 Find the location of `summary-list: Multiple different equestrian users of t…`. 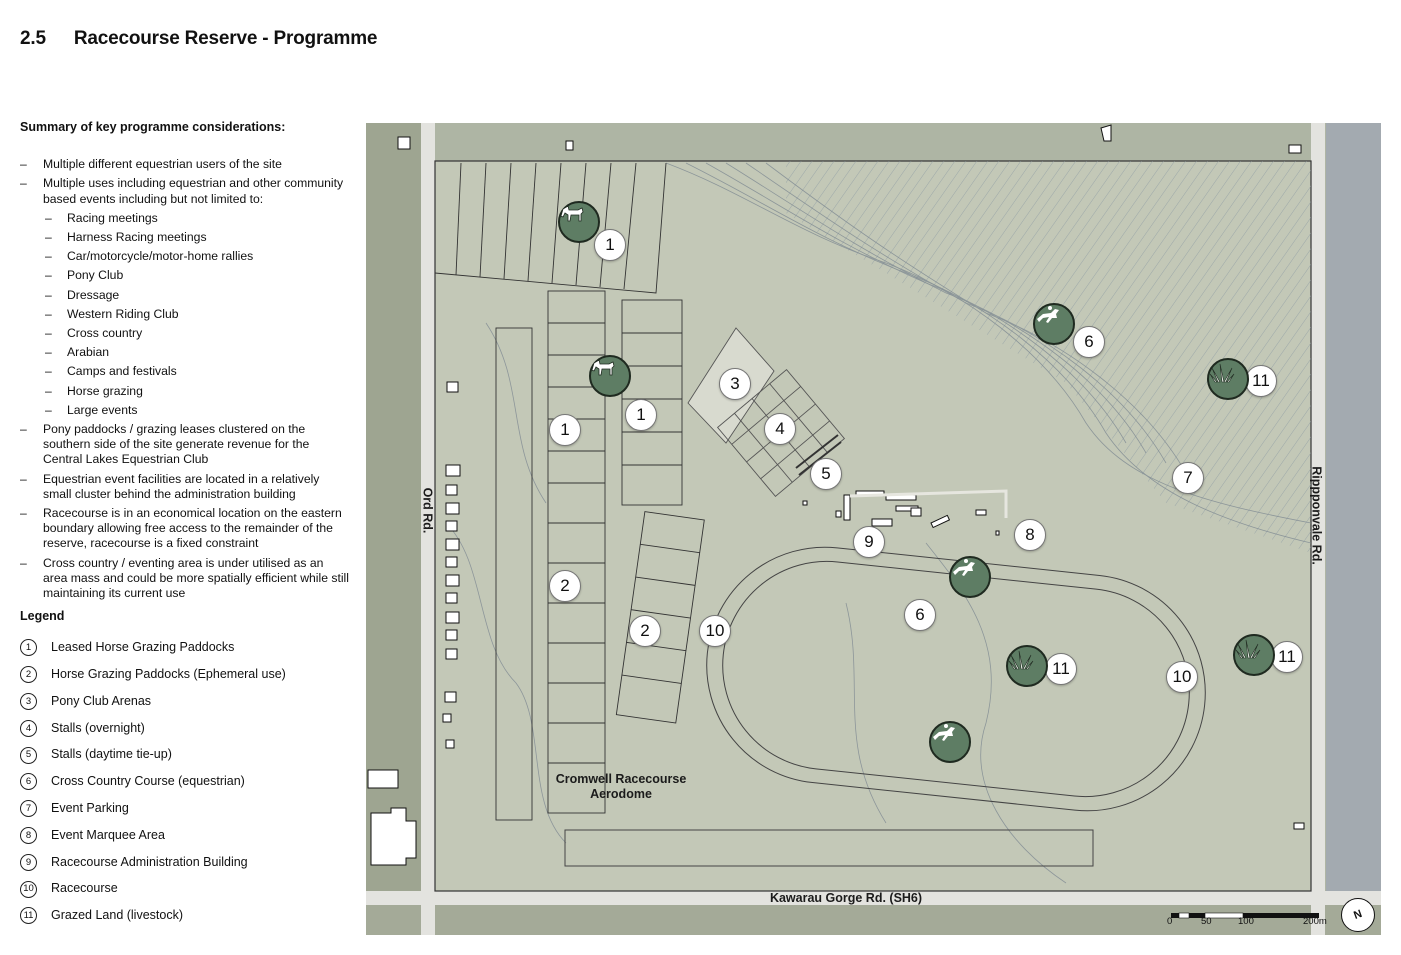

summary-list: Multiple different equestrian users of t… is located at coordinates (185, 379).